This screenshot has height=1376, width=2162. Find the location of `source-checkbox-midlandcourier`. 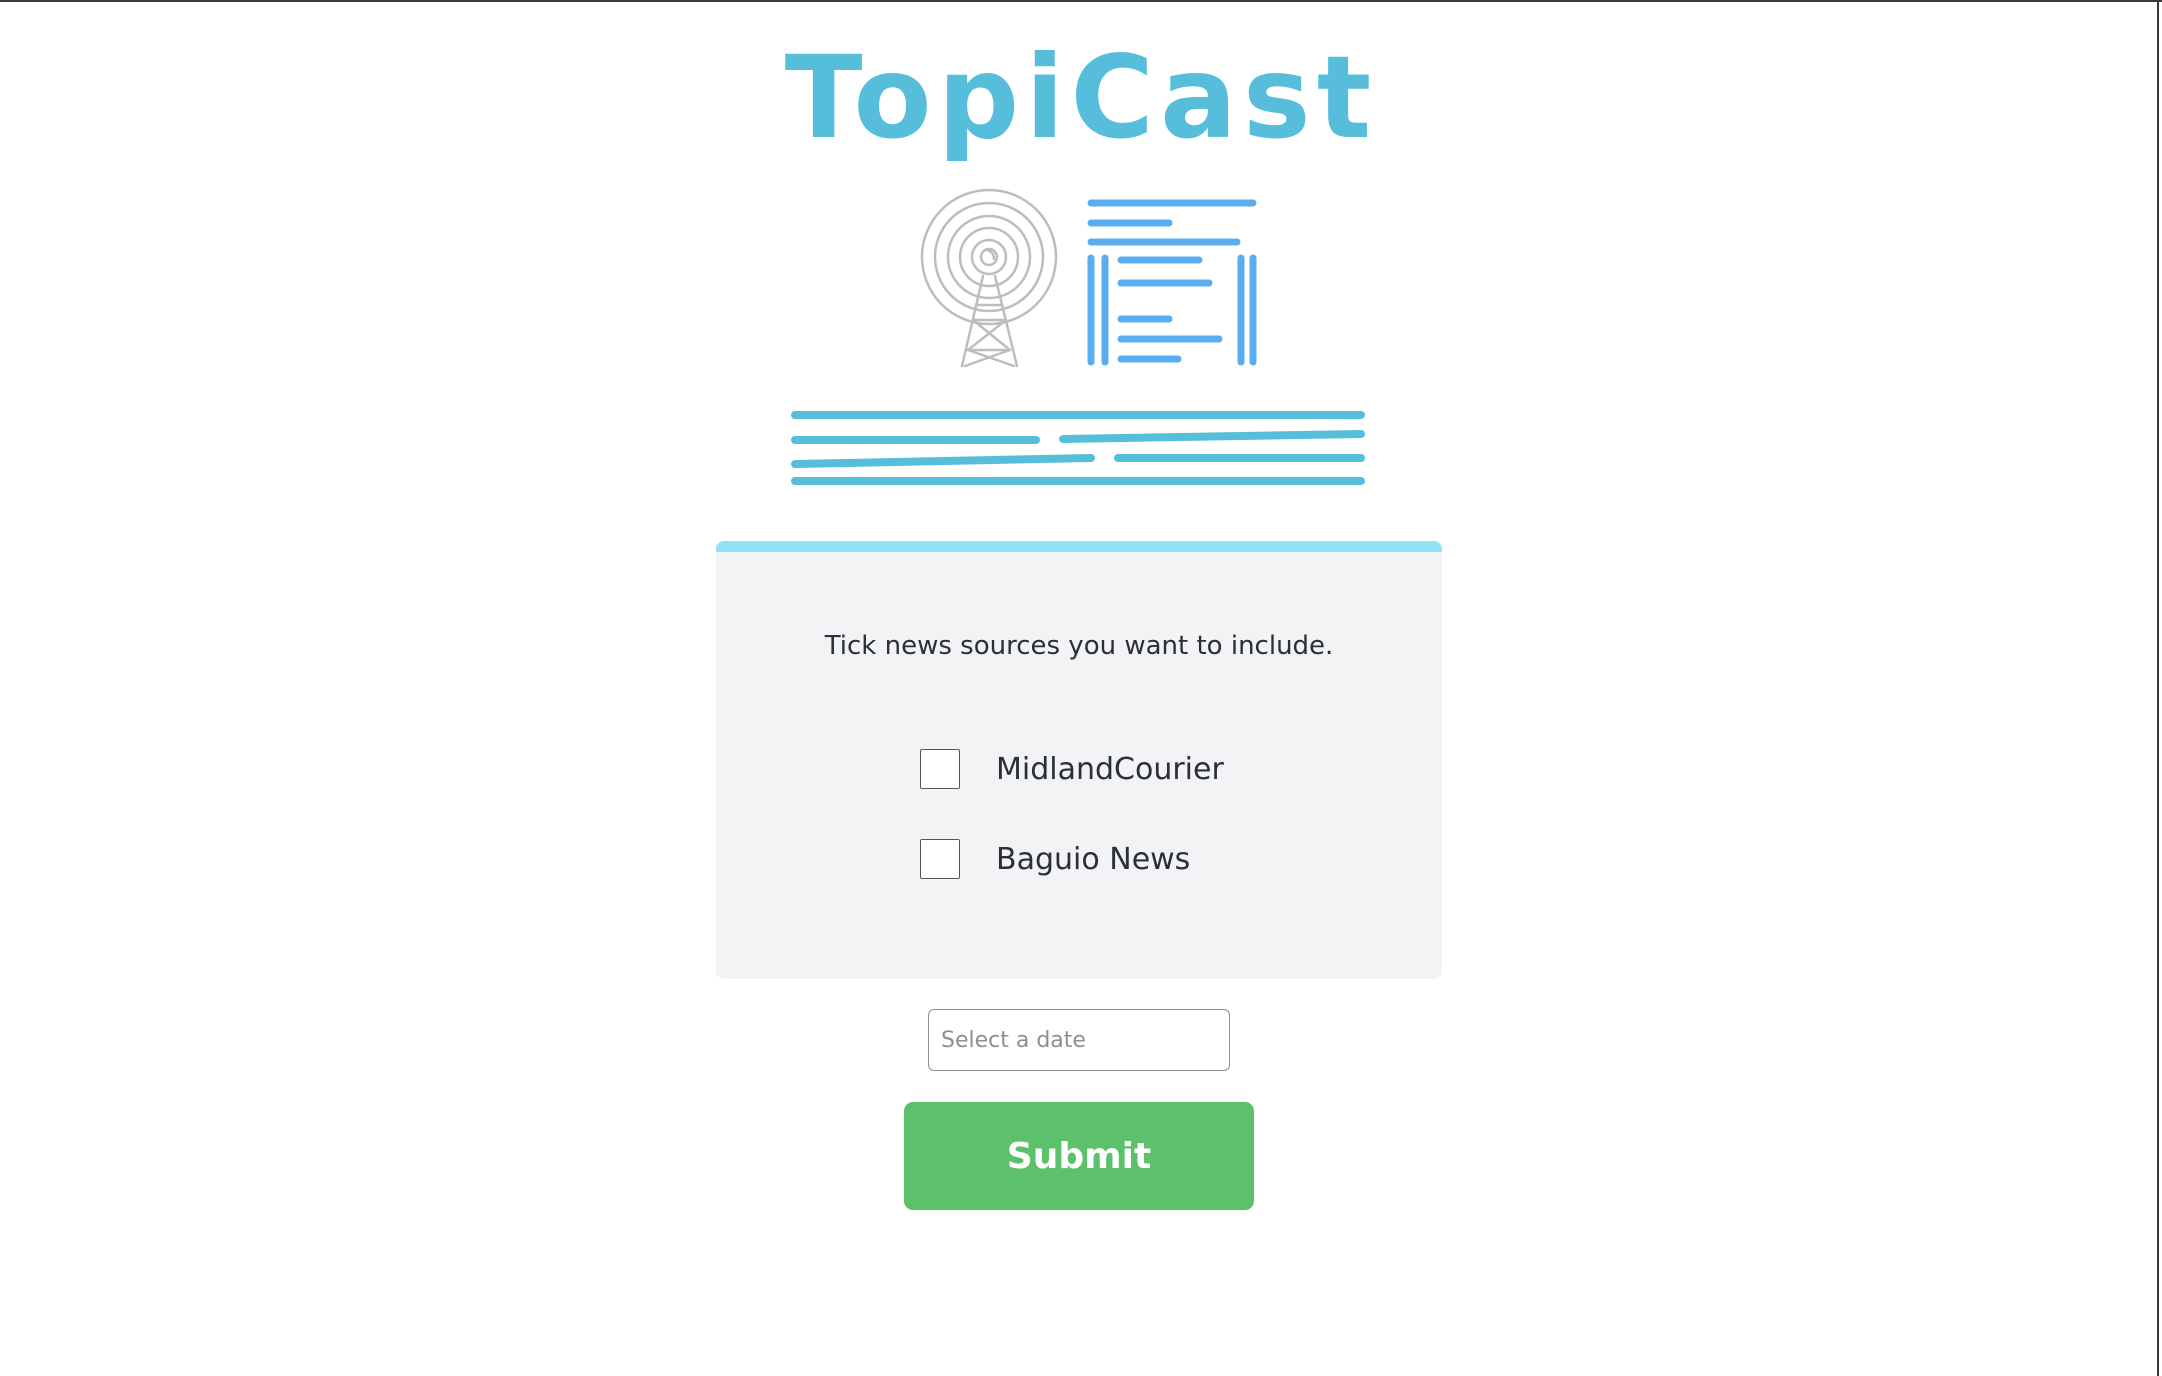

source-checkbox-midlandcourier is located at coordinates (940, 769).